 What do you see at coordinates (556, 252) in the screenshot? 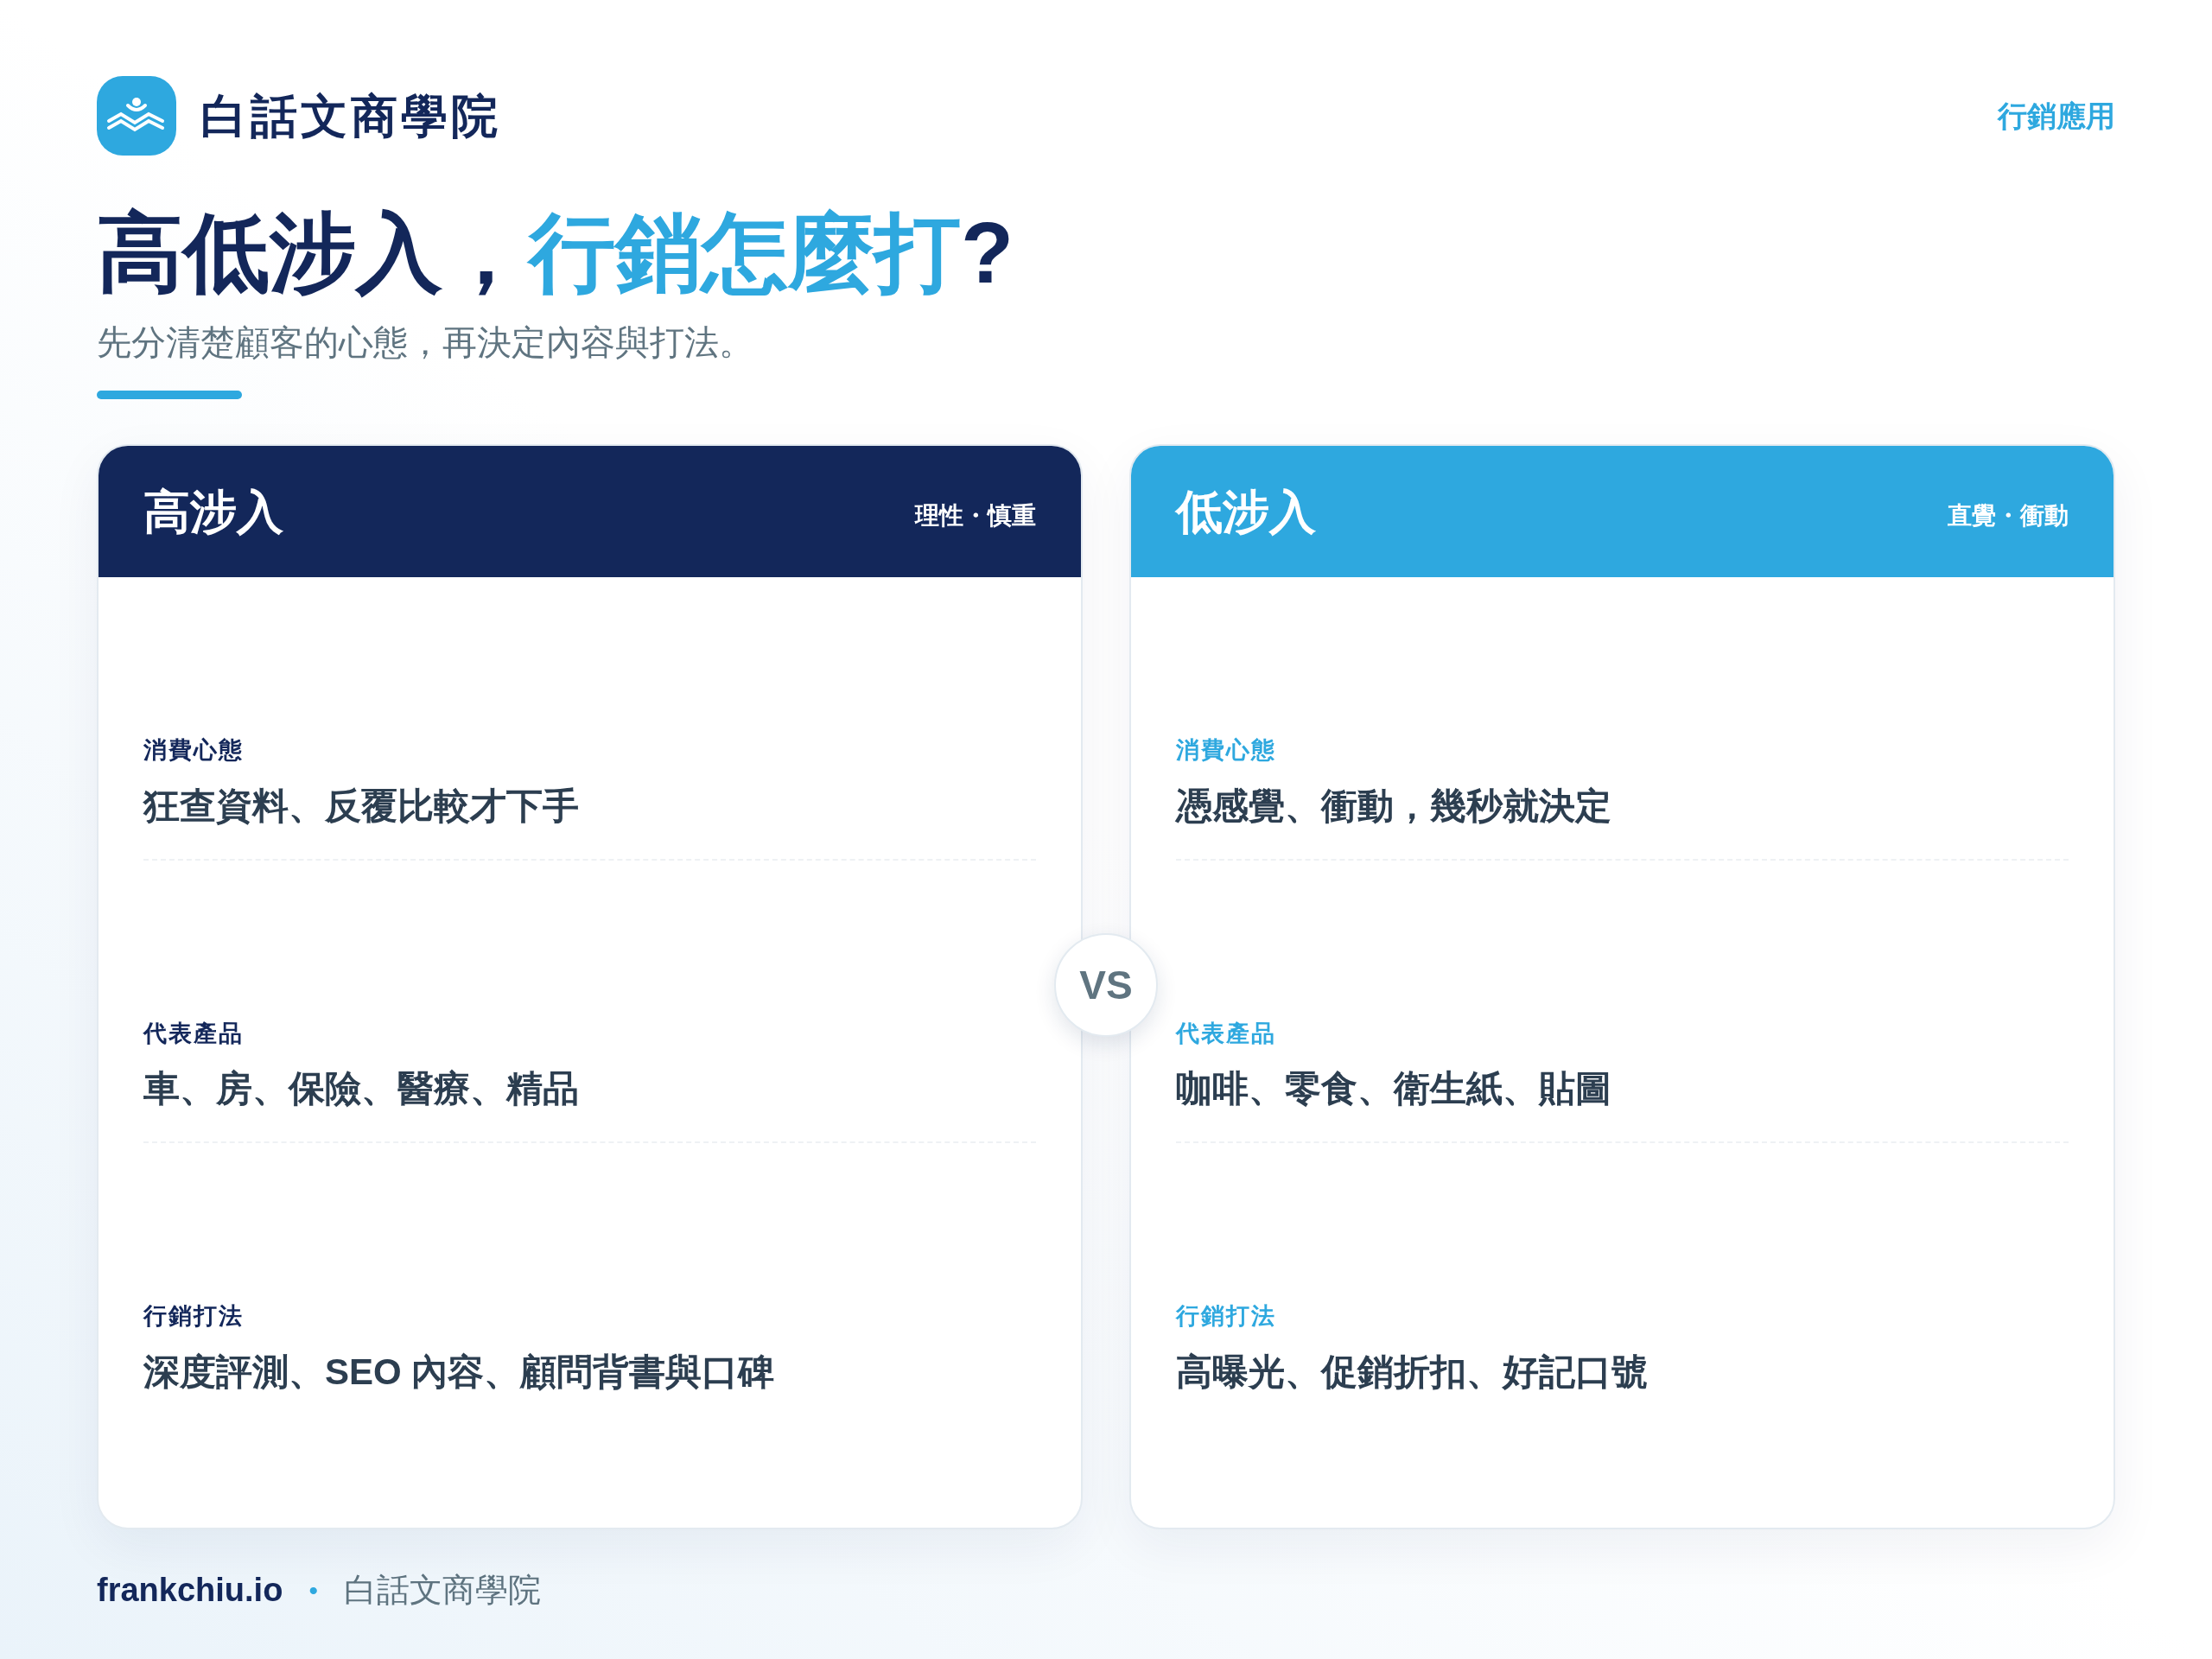
I see `page-title: 高低涉入，行銷怎麼打?` at bounding box center [556, 252].